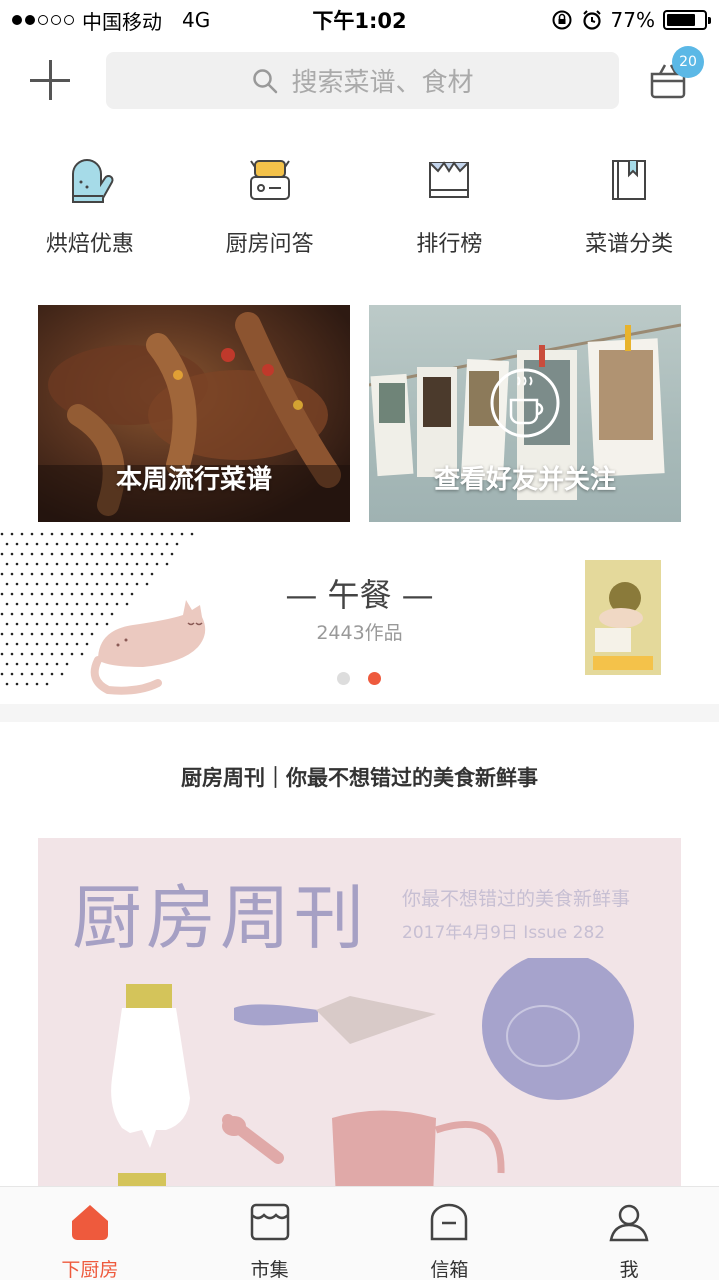  I want to click on friends-banner: 查看好友并关注, so click(525, 413).